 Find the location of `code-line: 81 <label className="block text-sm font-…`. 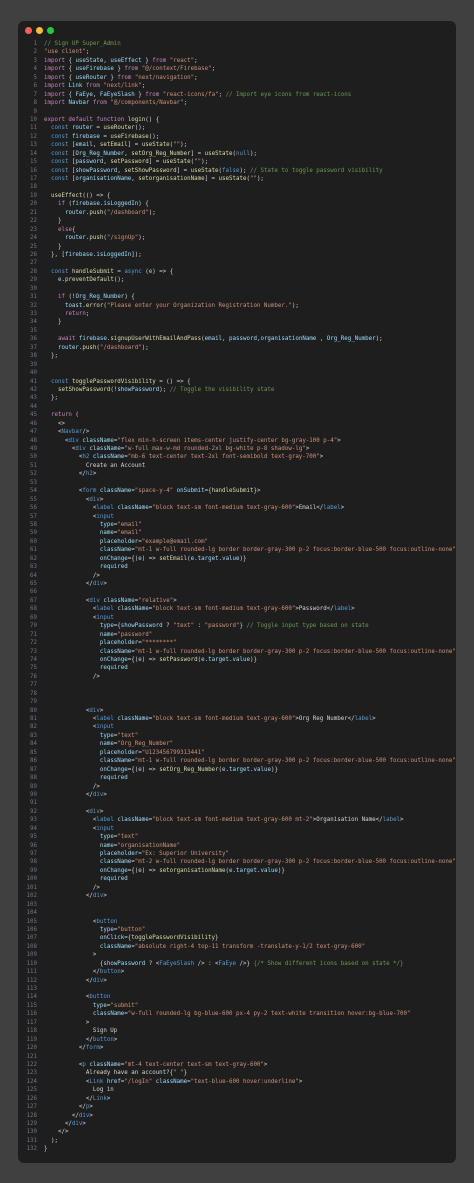

code-line: 81 <label className="block text-sm font-… is located at coordinates (237, 719).